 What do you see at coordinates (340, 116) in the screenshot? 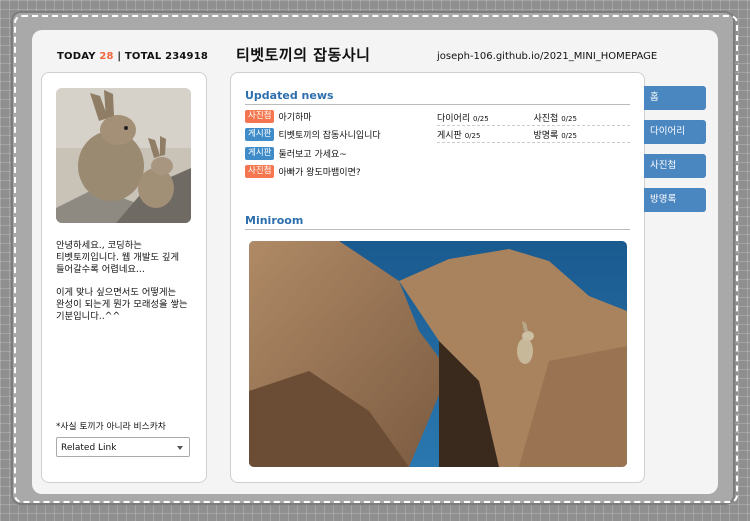
I see `list-item: 사진첩 아기하마` at bounding box center [340, 116].